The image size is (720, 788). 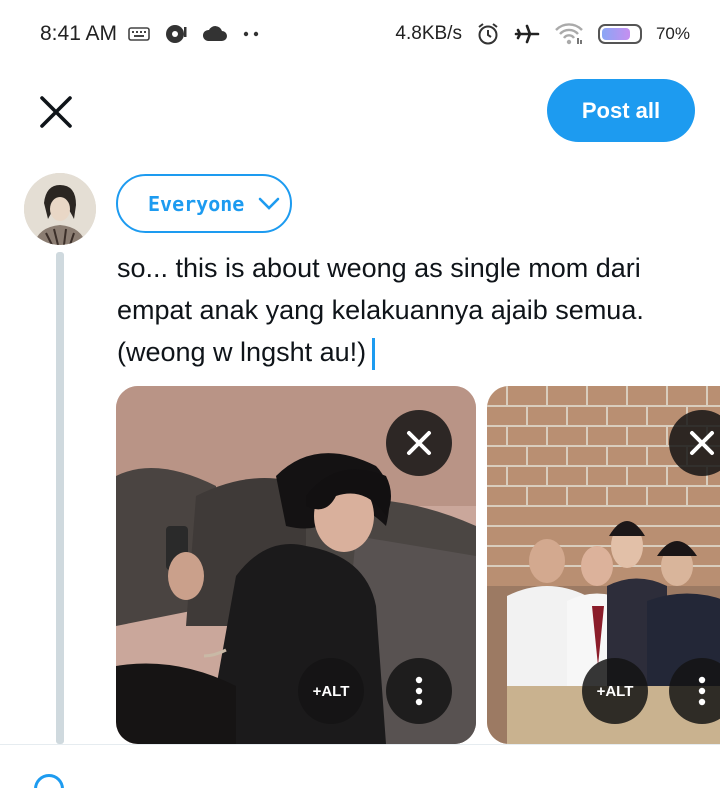 What do you see at coordinates (360, 34) in the screenshot?
I see `status-bar: 8:41 AM 4.8KB/s 70%` at bounding box center [360, 34].